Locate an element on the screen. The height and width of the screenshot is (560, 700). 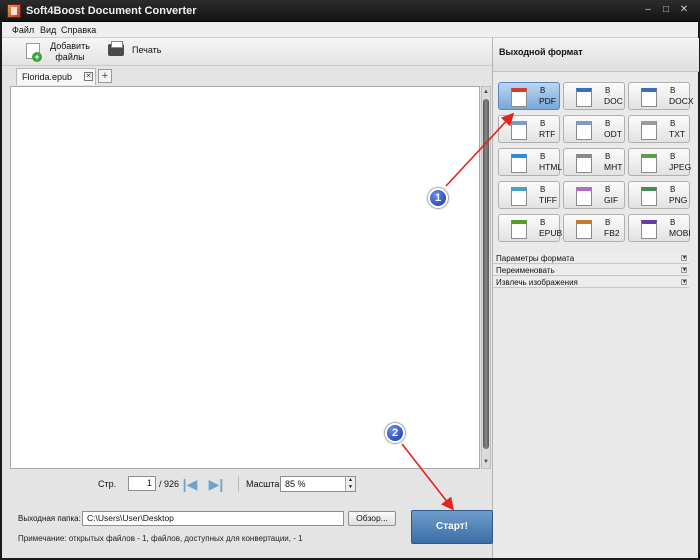
arrow-to-pdf is located at coordinates (480, 149).